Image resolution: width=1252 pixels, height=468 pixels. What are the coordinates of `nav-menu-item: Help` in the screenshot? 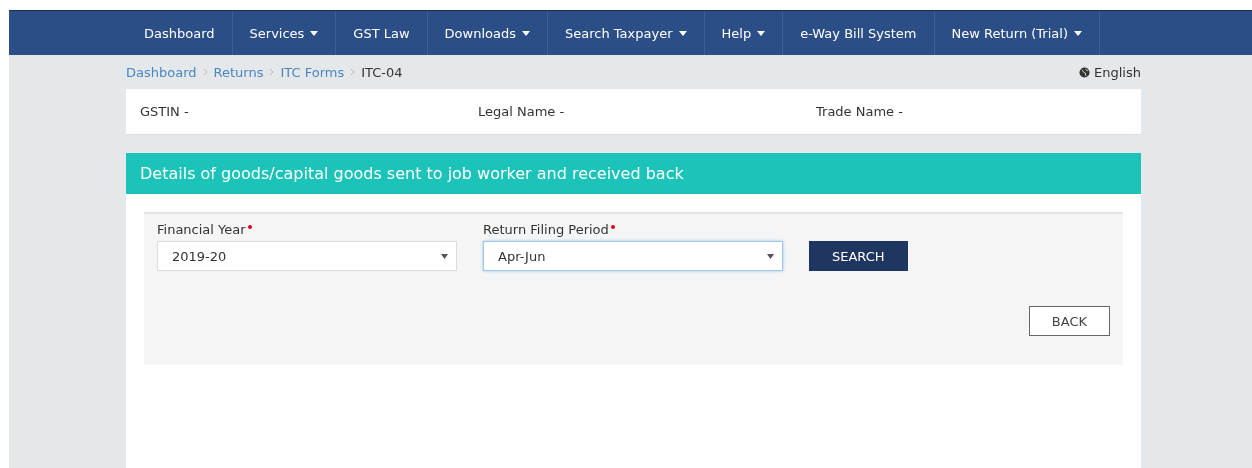 It's located at (744, 33).